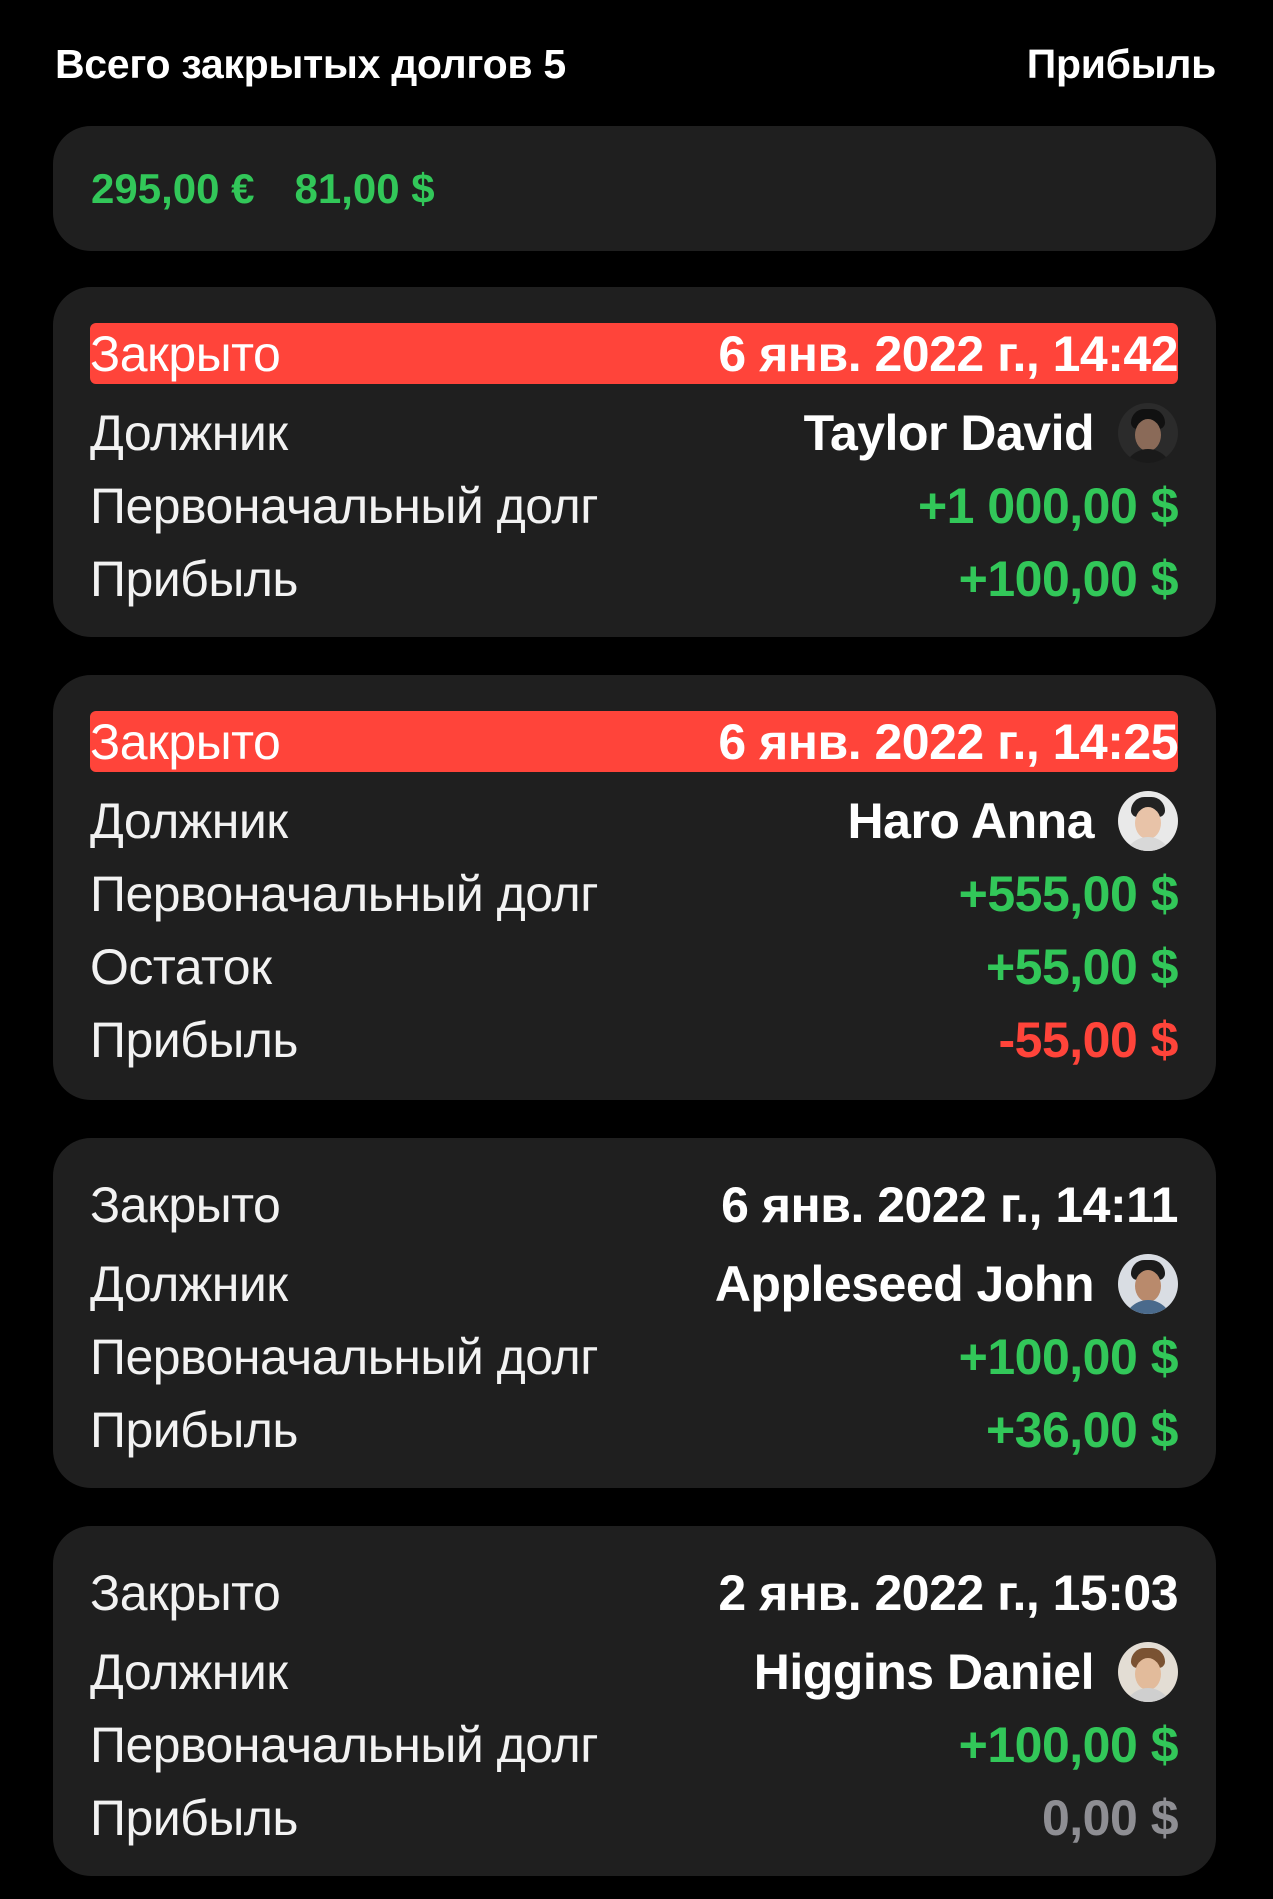 The width and height of the screenshot is (1273, 1899). What do you see at coordinates (364, 188) in the screenshot?
I see `summary-amount-usd: 81,00 $` at bounding box center [364, 188].